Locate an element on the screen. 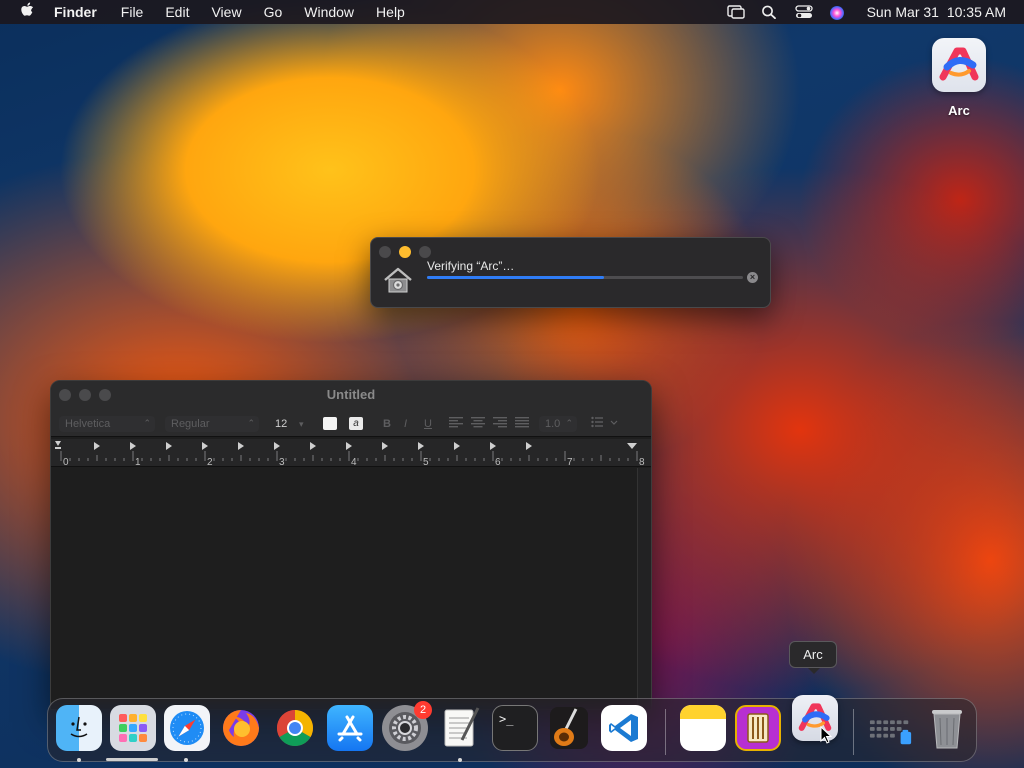  dialog-close-button is located at coordinates (385, 252).